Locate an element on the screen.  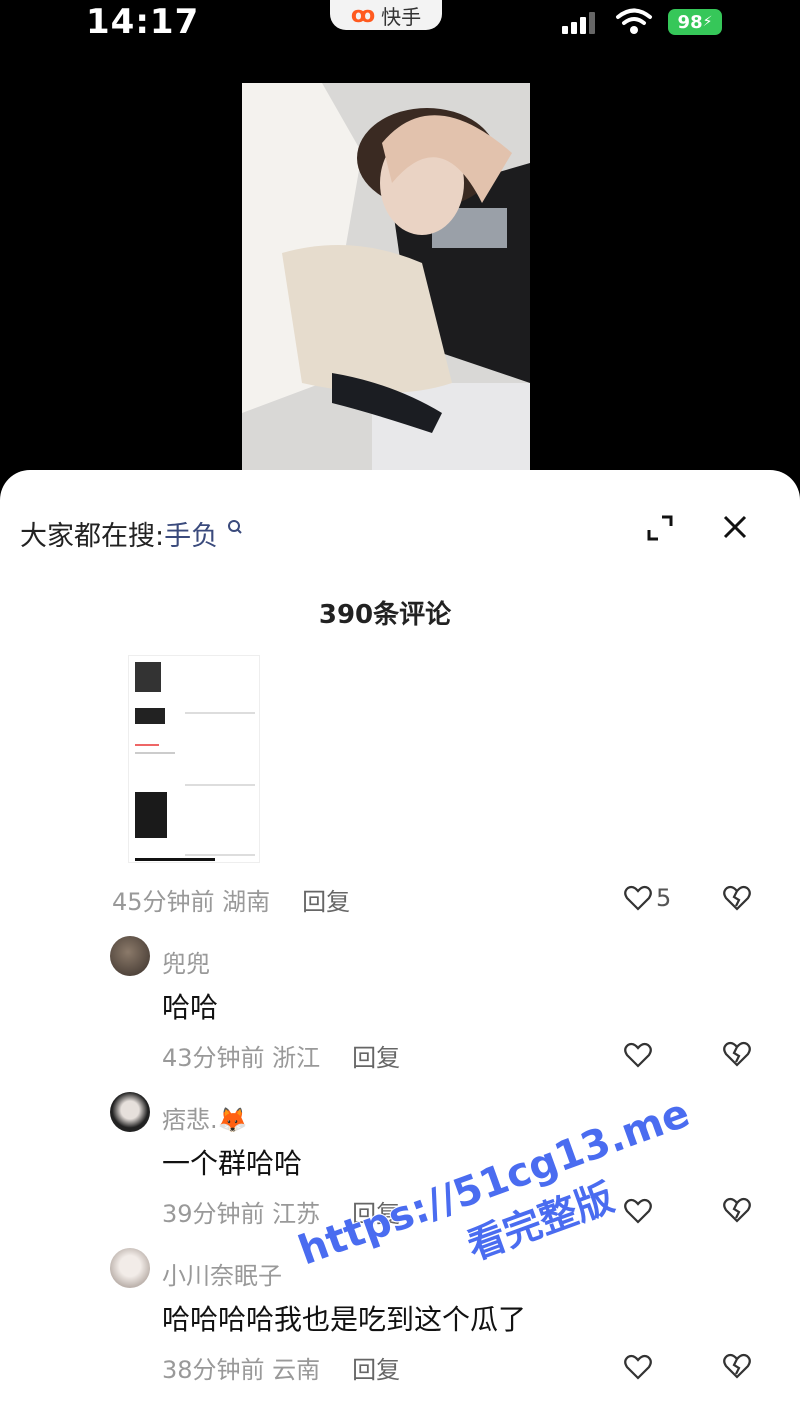
app-indicator-pill: ꝏ 快手 is located at coordinates (386, 15).